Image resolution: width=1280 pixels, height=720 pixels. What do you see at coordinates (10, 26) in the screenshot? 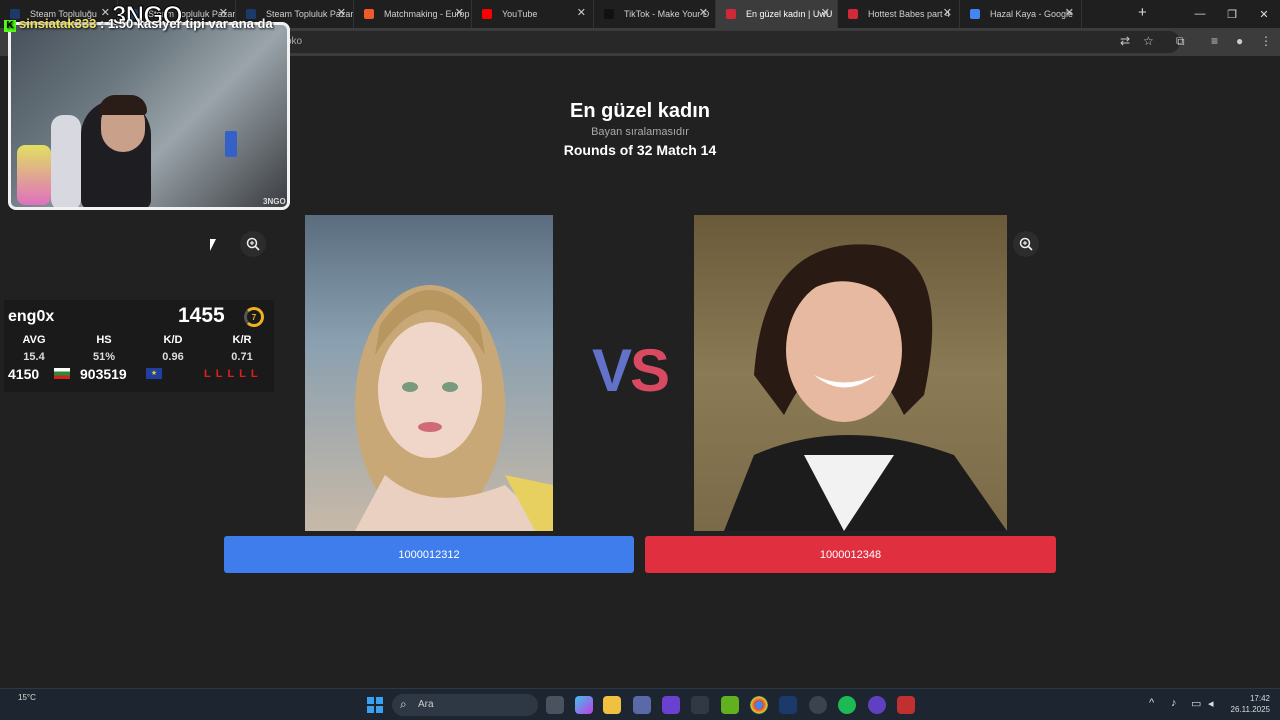
I see `kick-icon: K` at bounding box center [10, 26].